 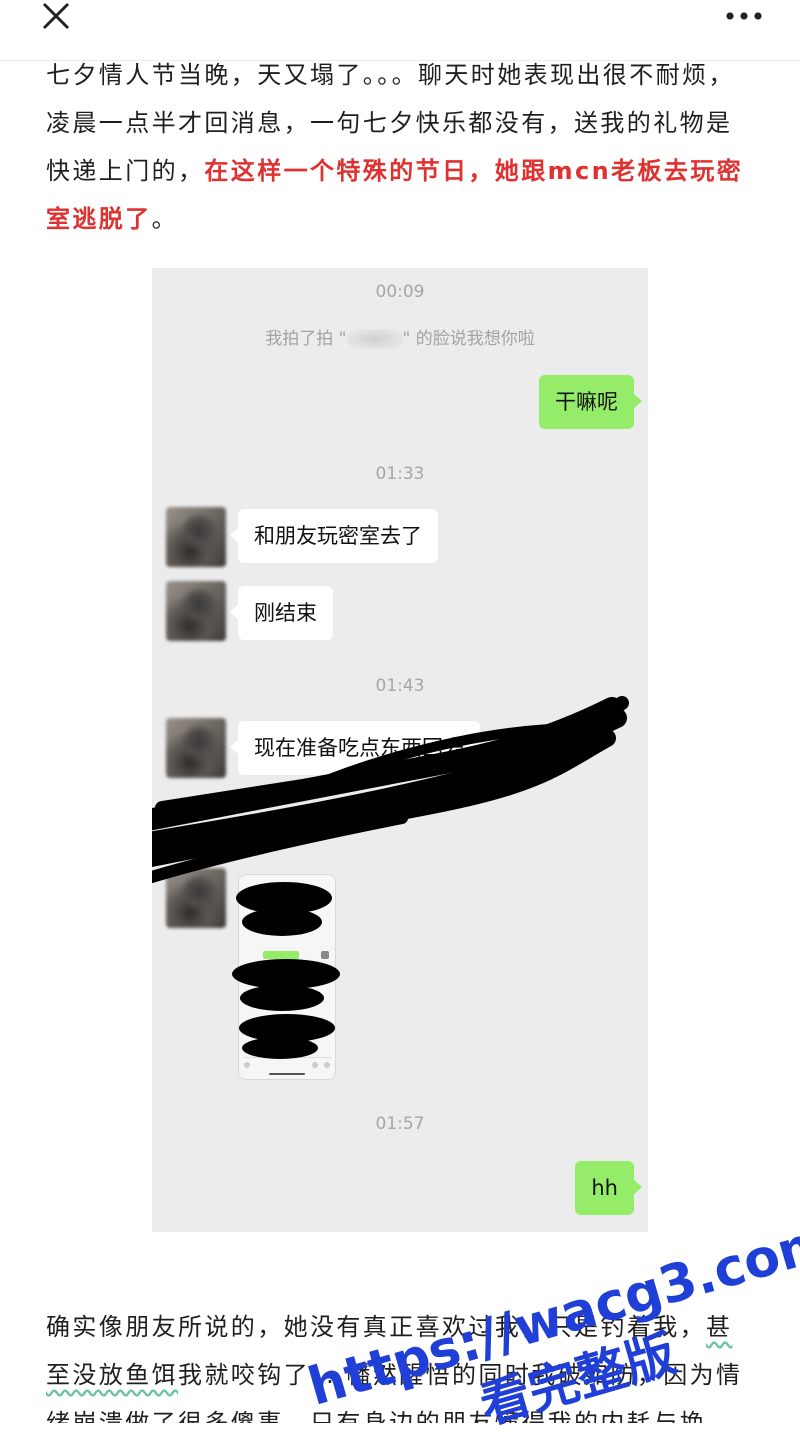 I want to click on outgoing-message: 干嘛呢, so click(x=590, y=402).